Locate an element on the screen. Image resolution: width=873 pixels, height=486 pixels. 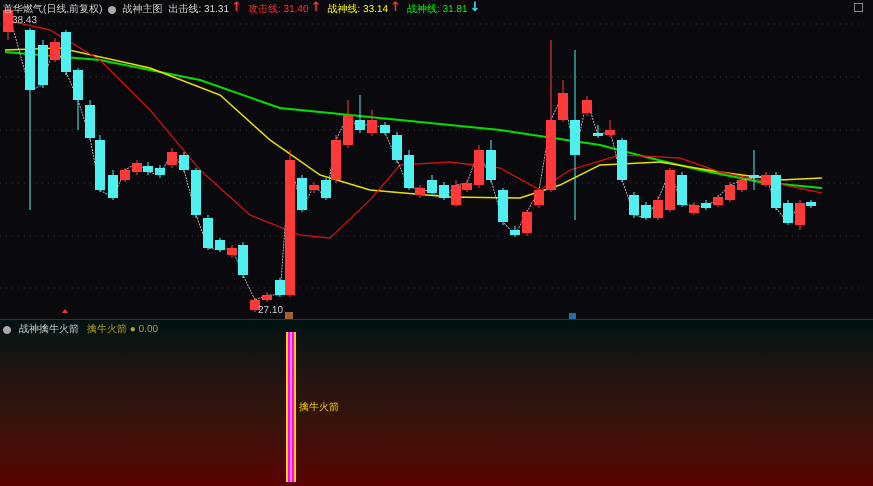
signal-label: 擒牛火箭 is located at coordinates (319, 407).